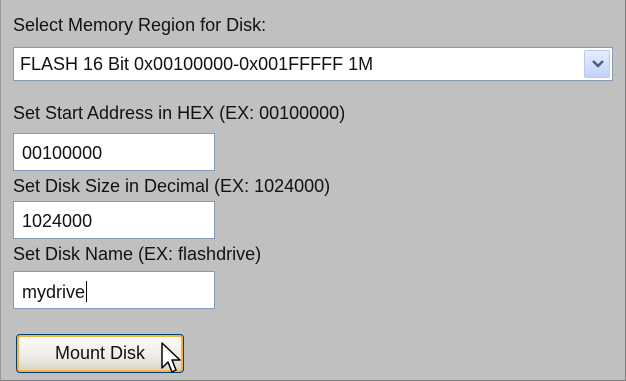 This screenshot has height=381, width=626. I want to click on mount-disk-button: Mount Disk, so click(100, 353).